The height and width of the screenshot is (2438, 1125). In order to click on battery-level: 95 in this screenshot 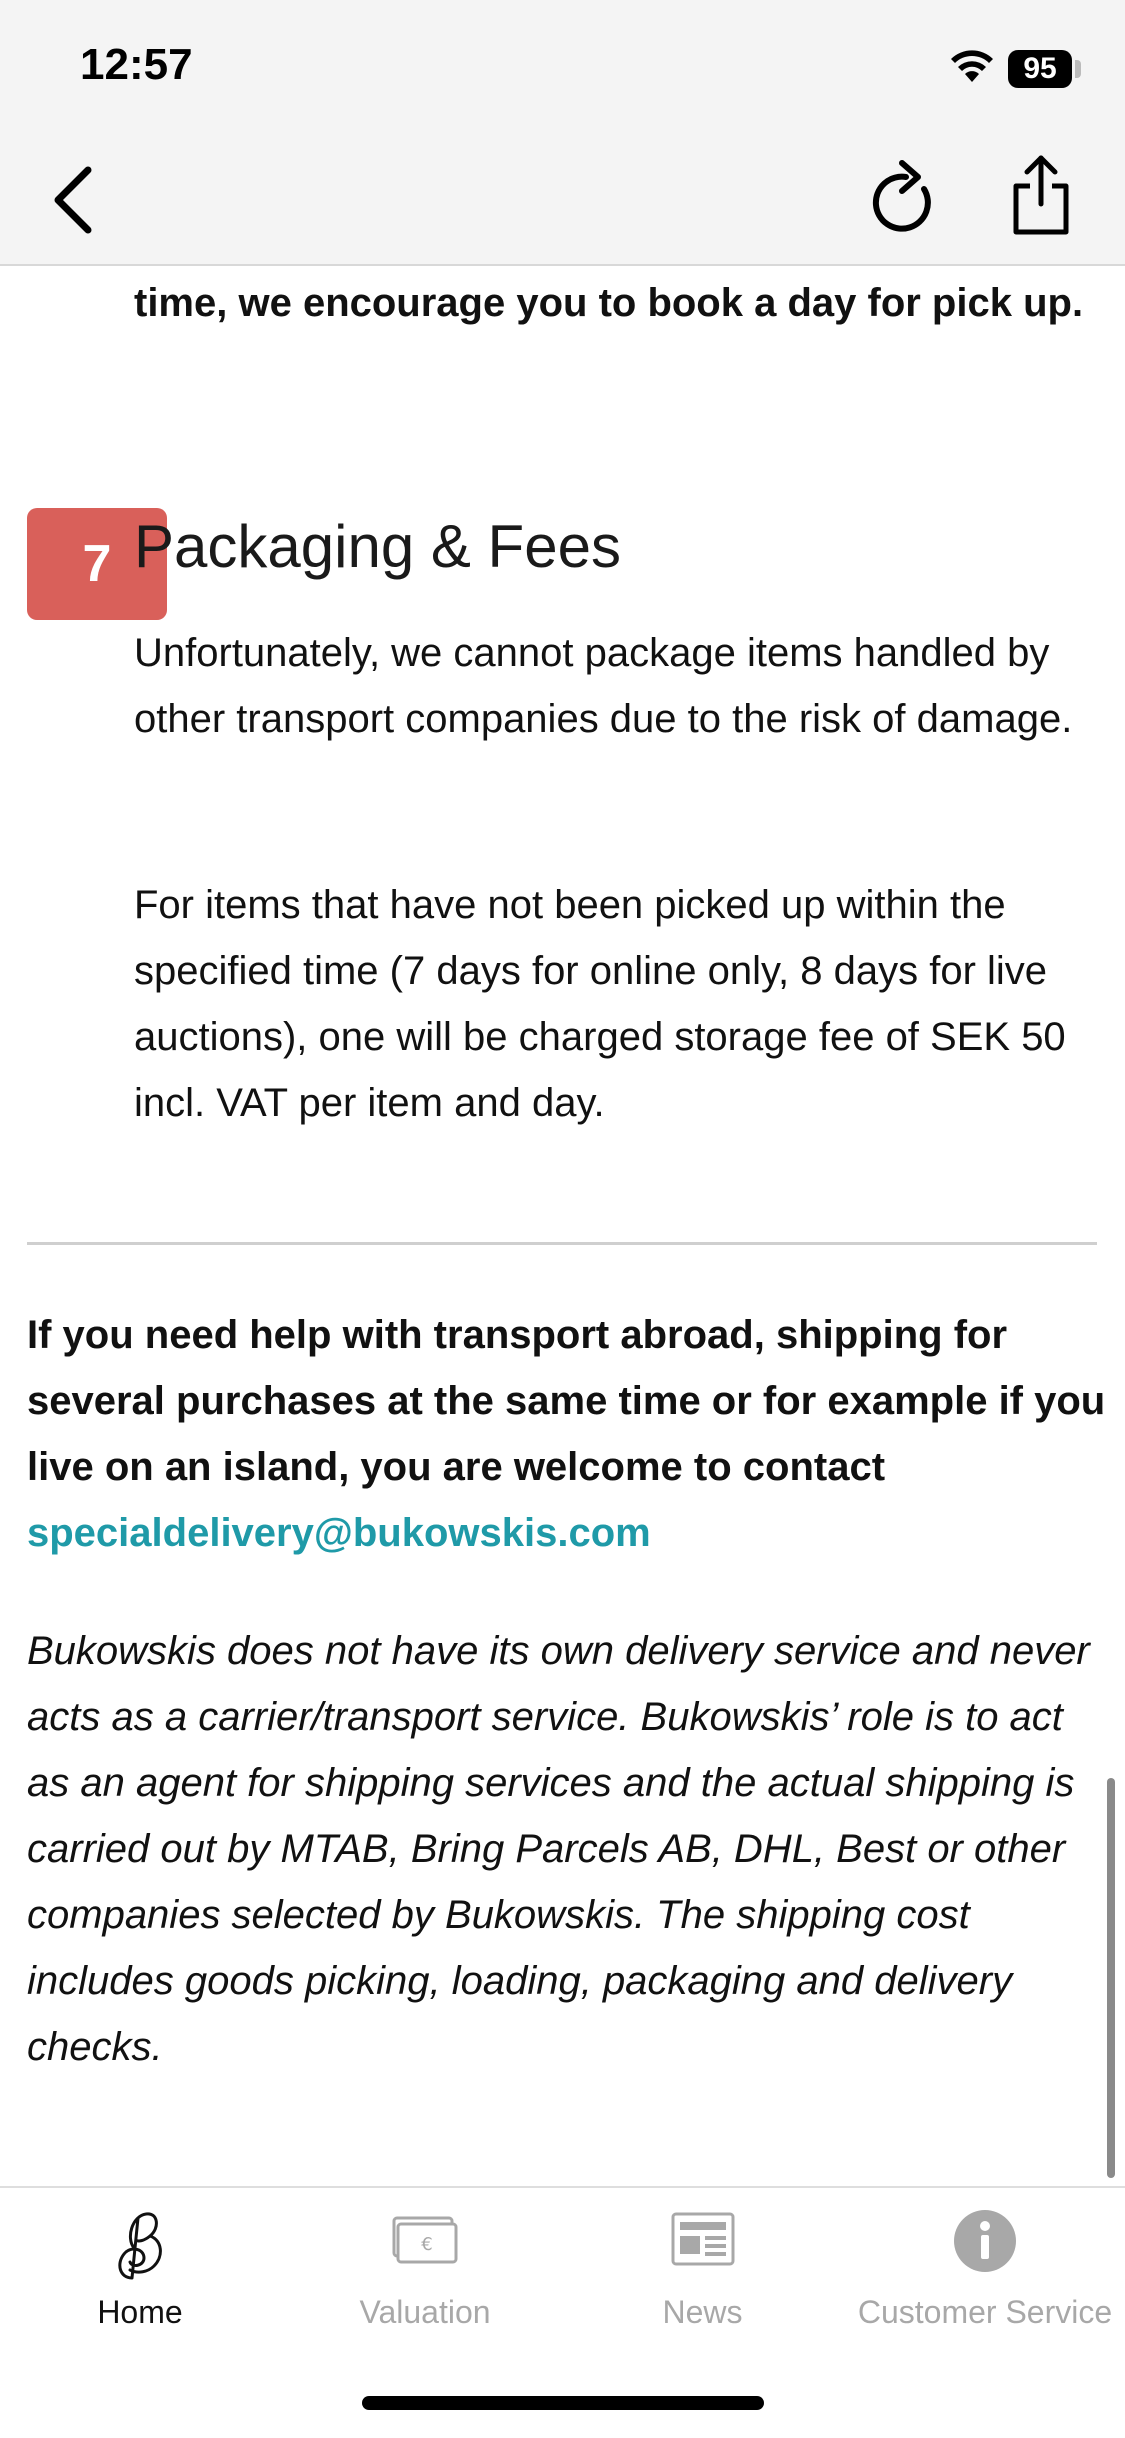, I will do `click(1040, 69)`.